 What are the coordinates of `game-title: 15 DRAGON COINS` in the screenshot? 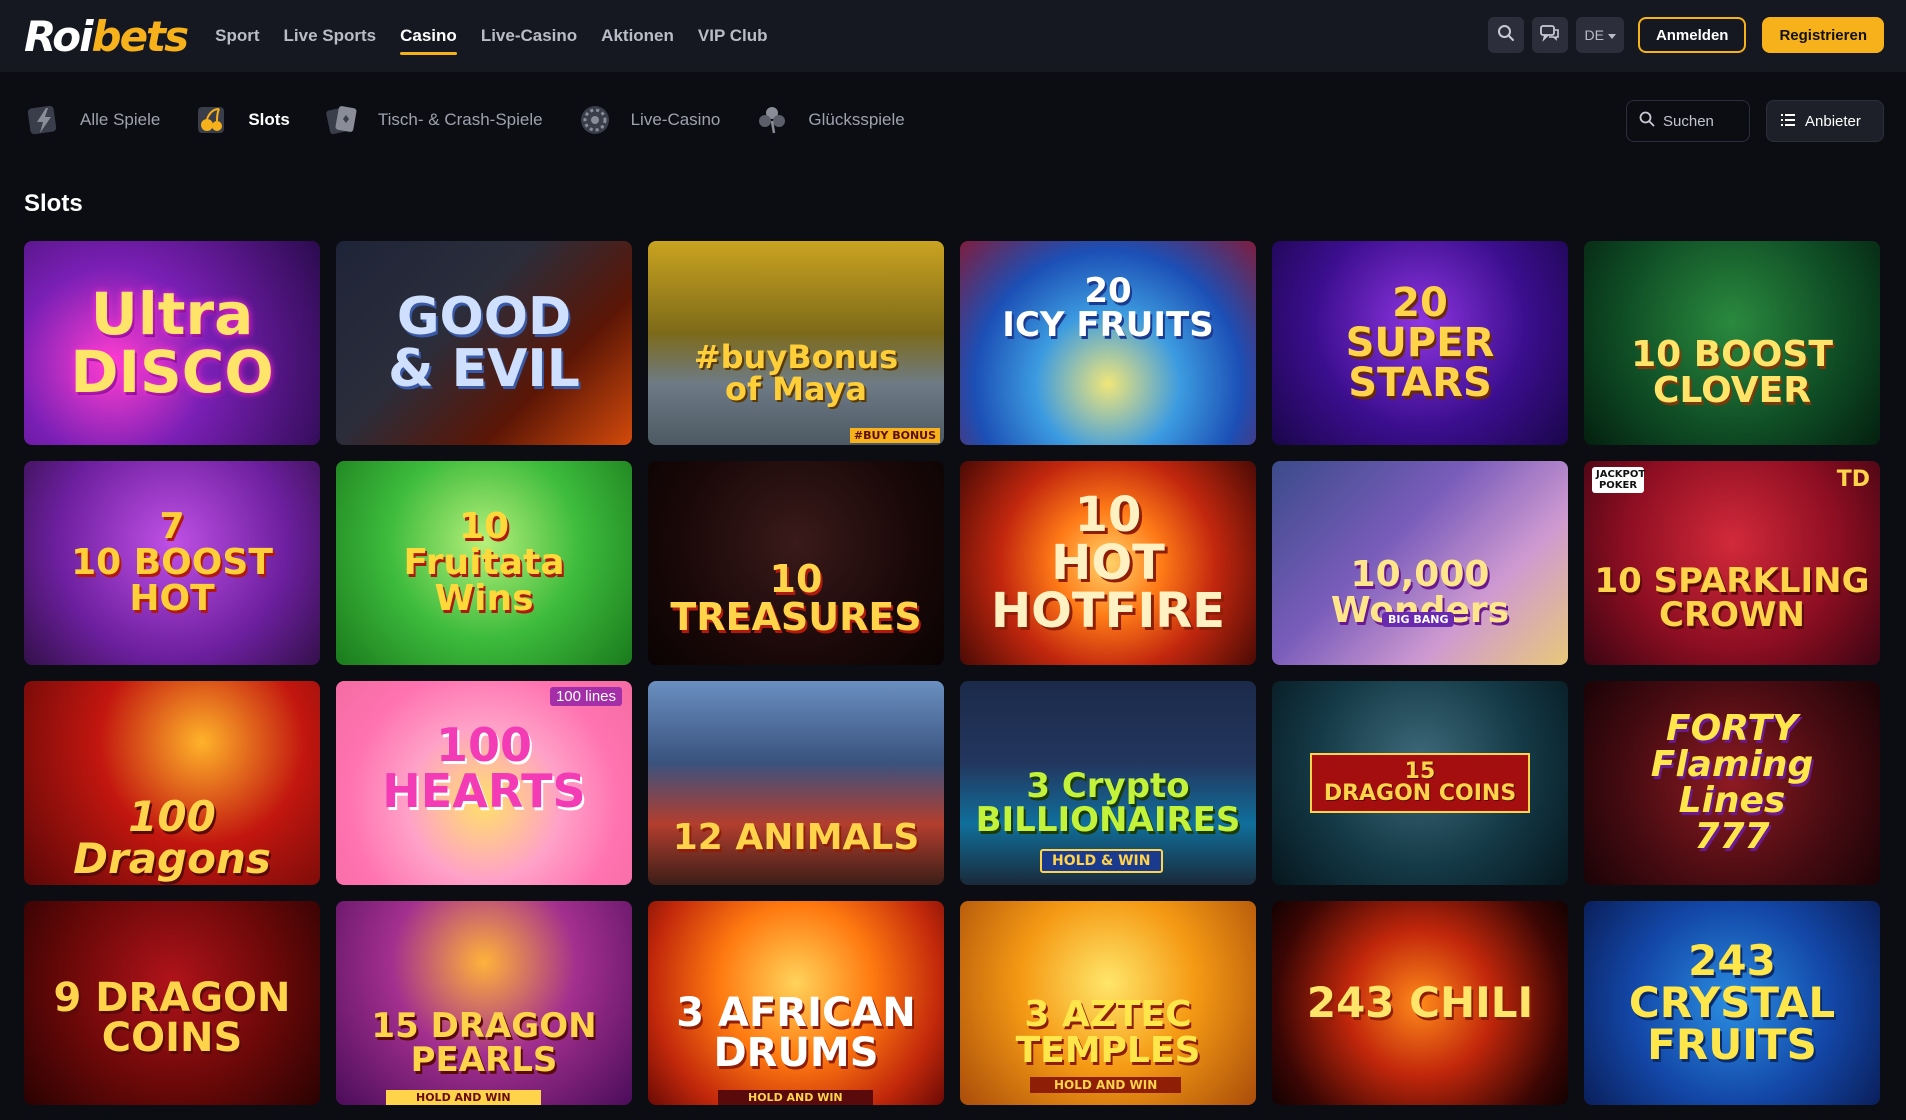 It's located at (1420, 783).